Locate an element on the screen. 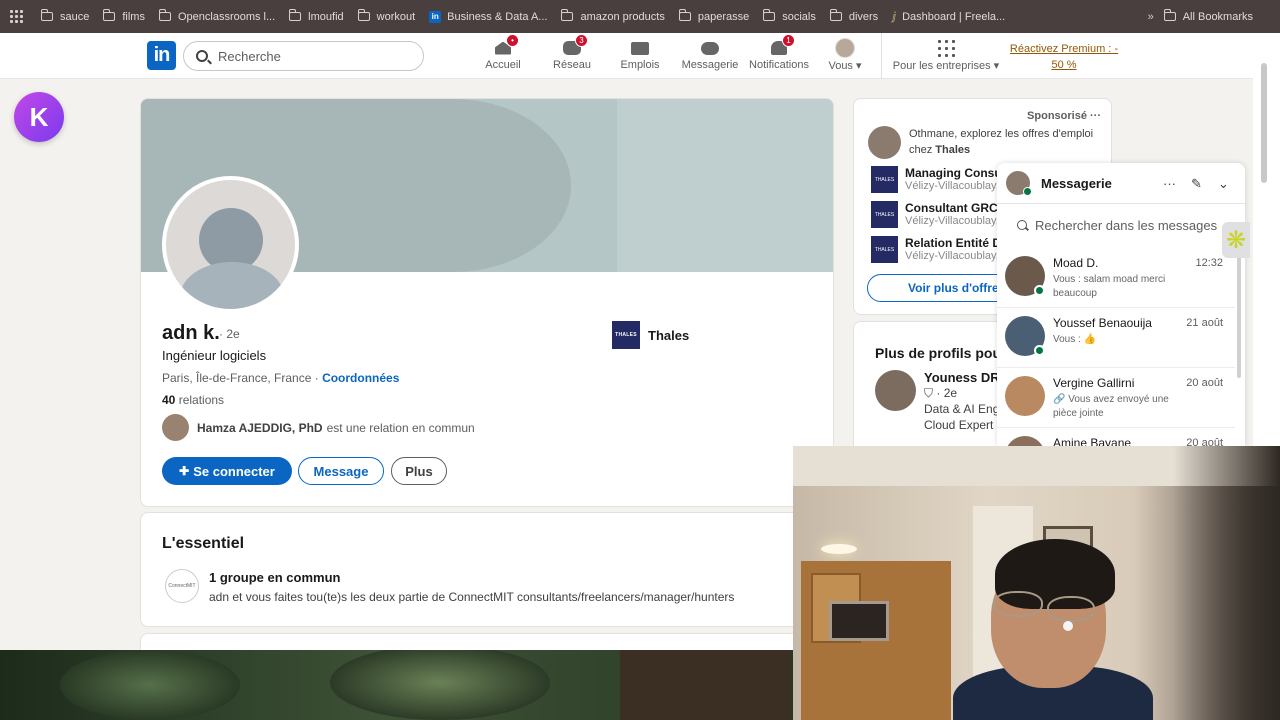  all-bookmarks-button: All Bookmarks is located at coordinates (1208, 16).